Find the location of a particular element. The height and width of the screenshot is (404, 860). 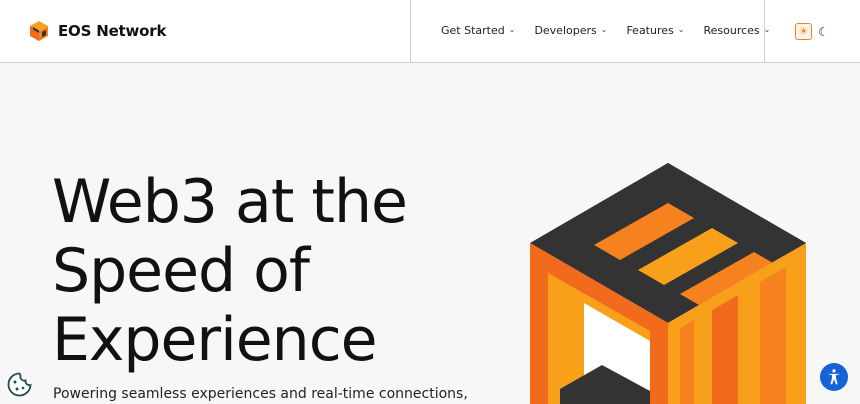

brand-logo-link: EOS Network is located at coordinates (97, 31).